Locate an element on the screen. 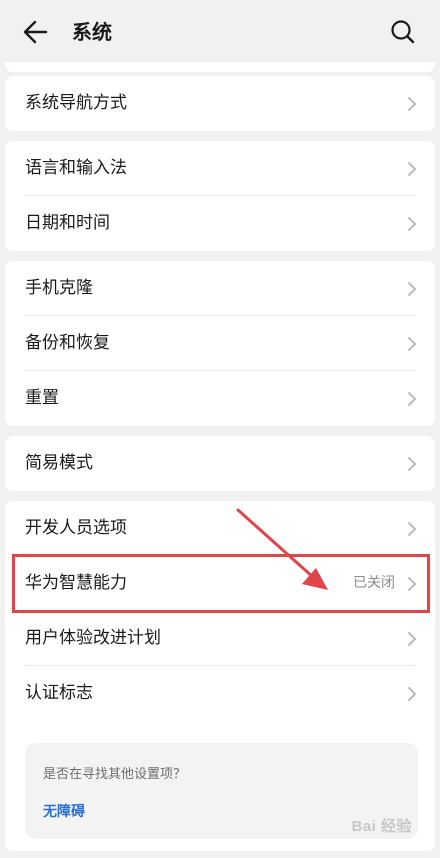  setting-language-input: 语言和输入法 is located at coordinates (220, 168).